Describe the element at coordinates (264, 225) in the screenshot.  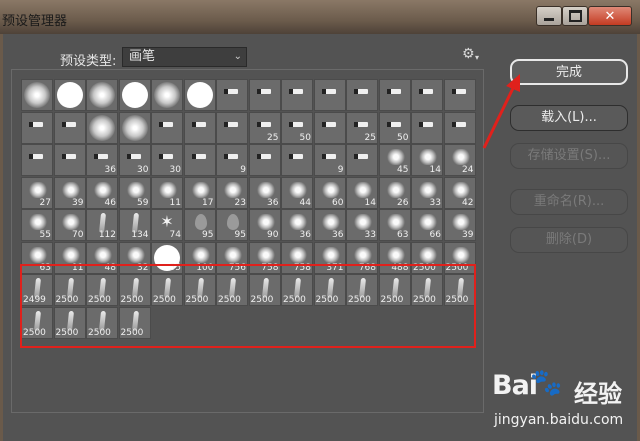
I see `brush-preset-cell: 90` at that location.